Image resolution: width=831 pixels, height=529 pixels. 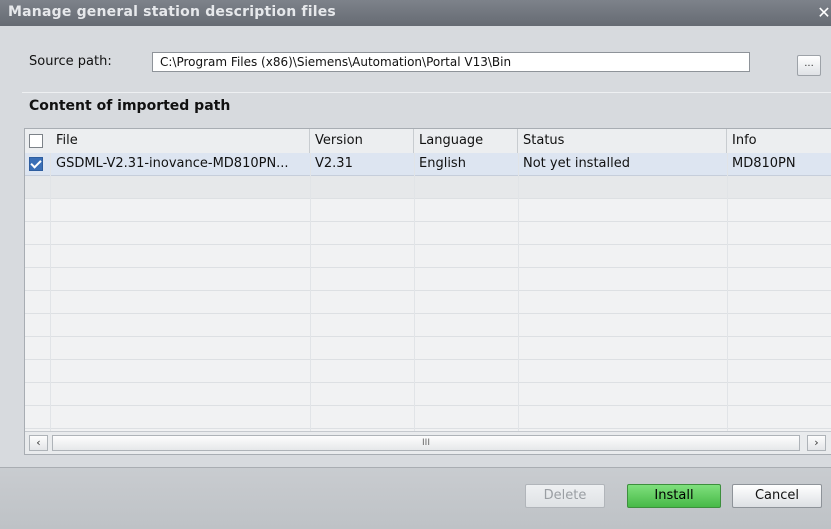 What do you see at coordinates (824, 13) in the screenshot?
I see `close-icon: ✕` at bounding box center [824, 13].